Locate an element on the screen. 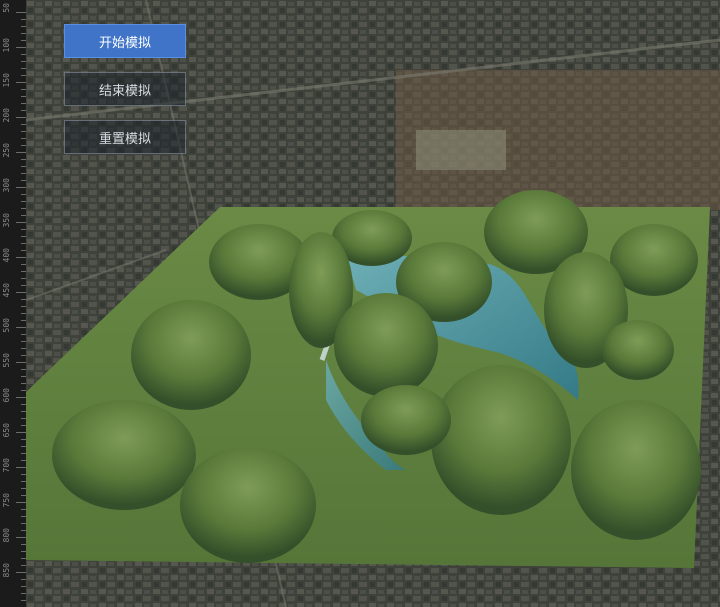  ruler-label: 200 is located at coordinates (6, 115).